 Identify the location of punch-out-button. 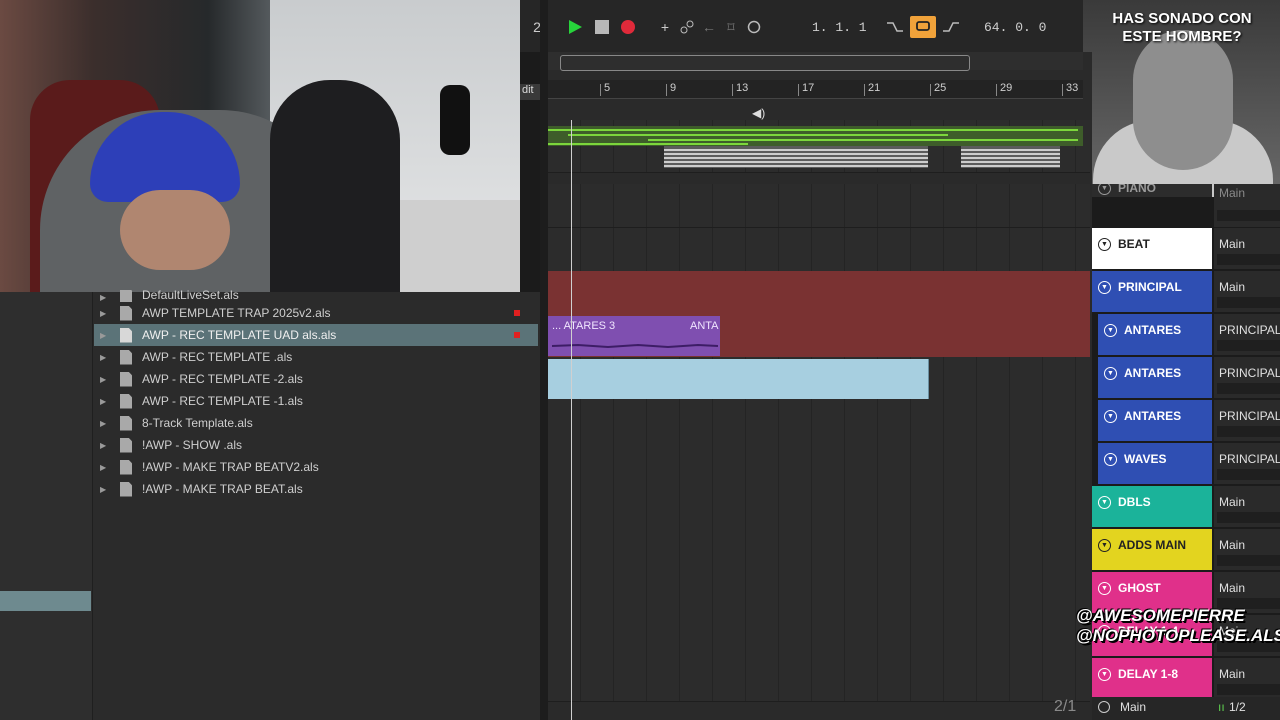
(951, 27).